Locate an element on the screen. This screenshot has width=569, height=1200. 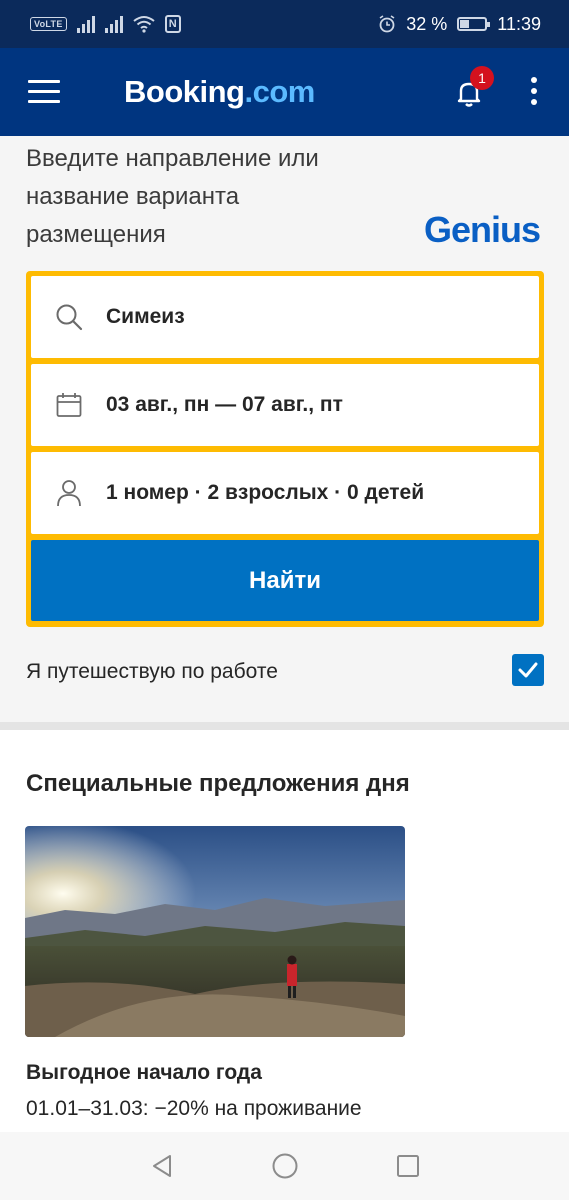
clock: 11:39 is located at coordinates (519, 23).